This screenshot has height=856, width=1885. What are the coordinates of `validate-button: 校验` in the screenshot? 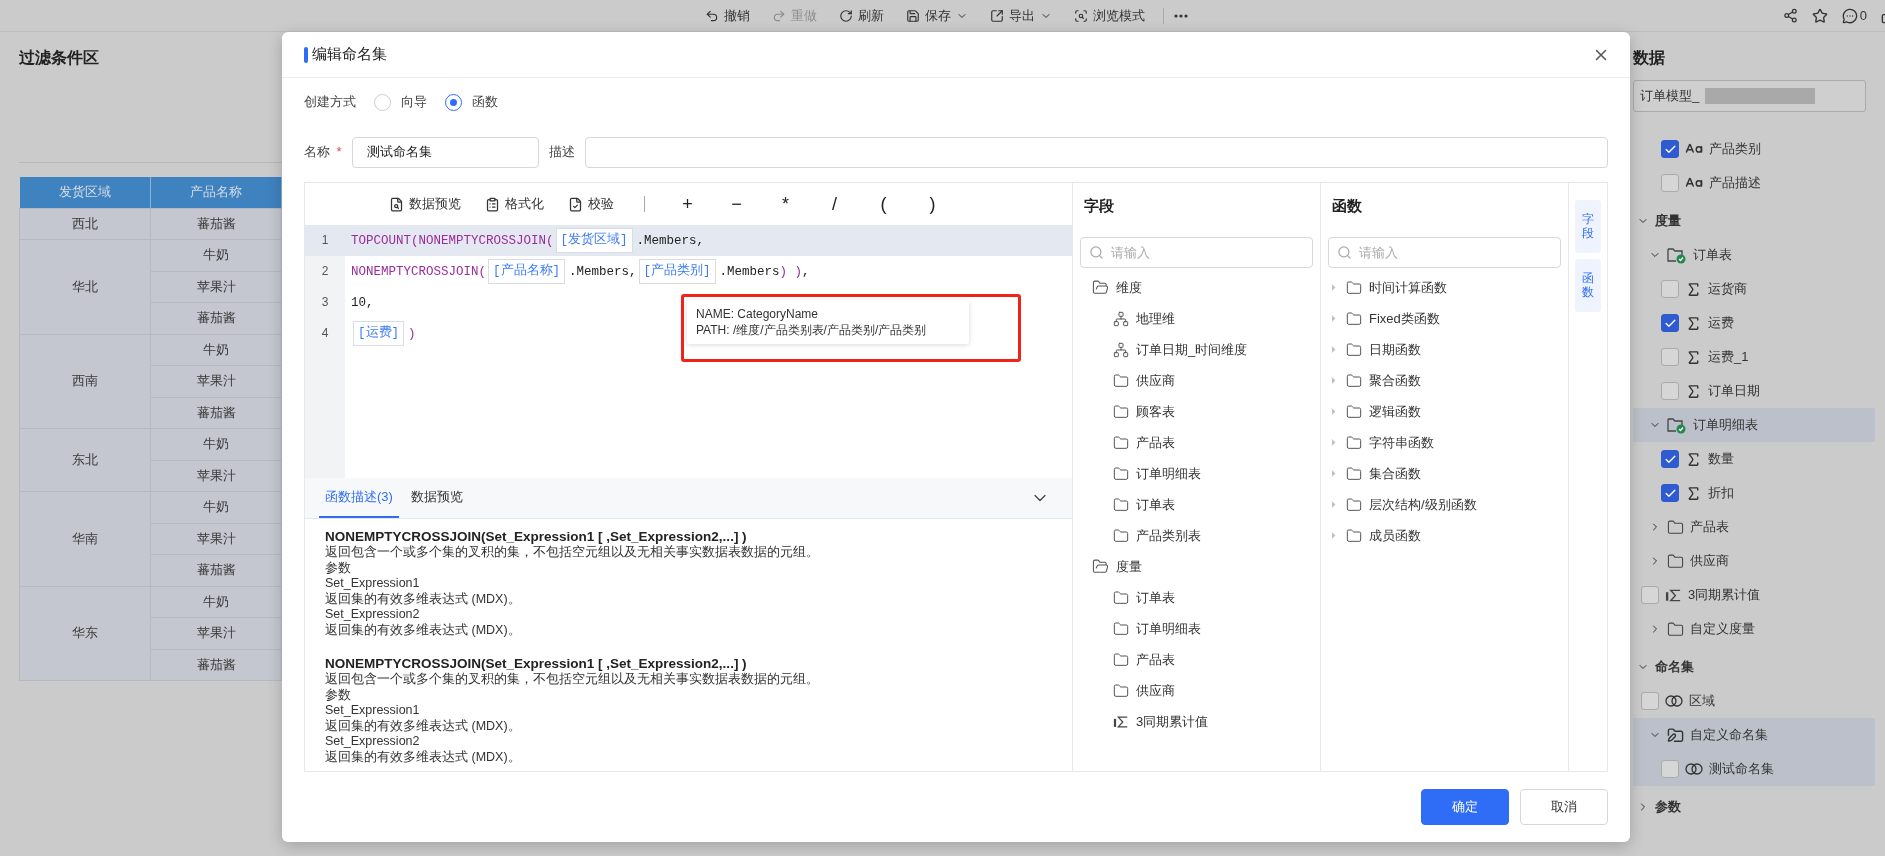 It's located at (591, 204).